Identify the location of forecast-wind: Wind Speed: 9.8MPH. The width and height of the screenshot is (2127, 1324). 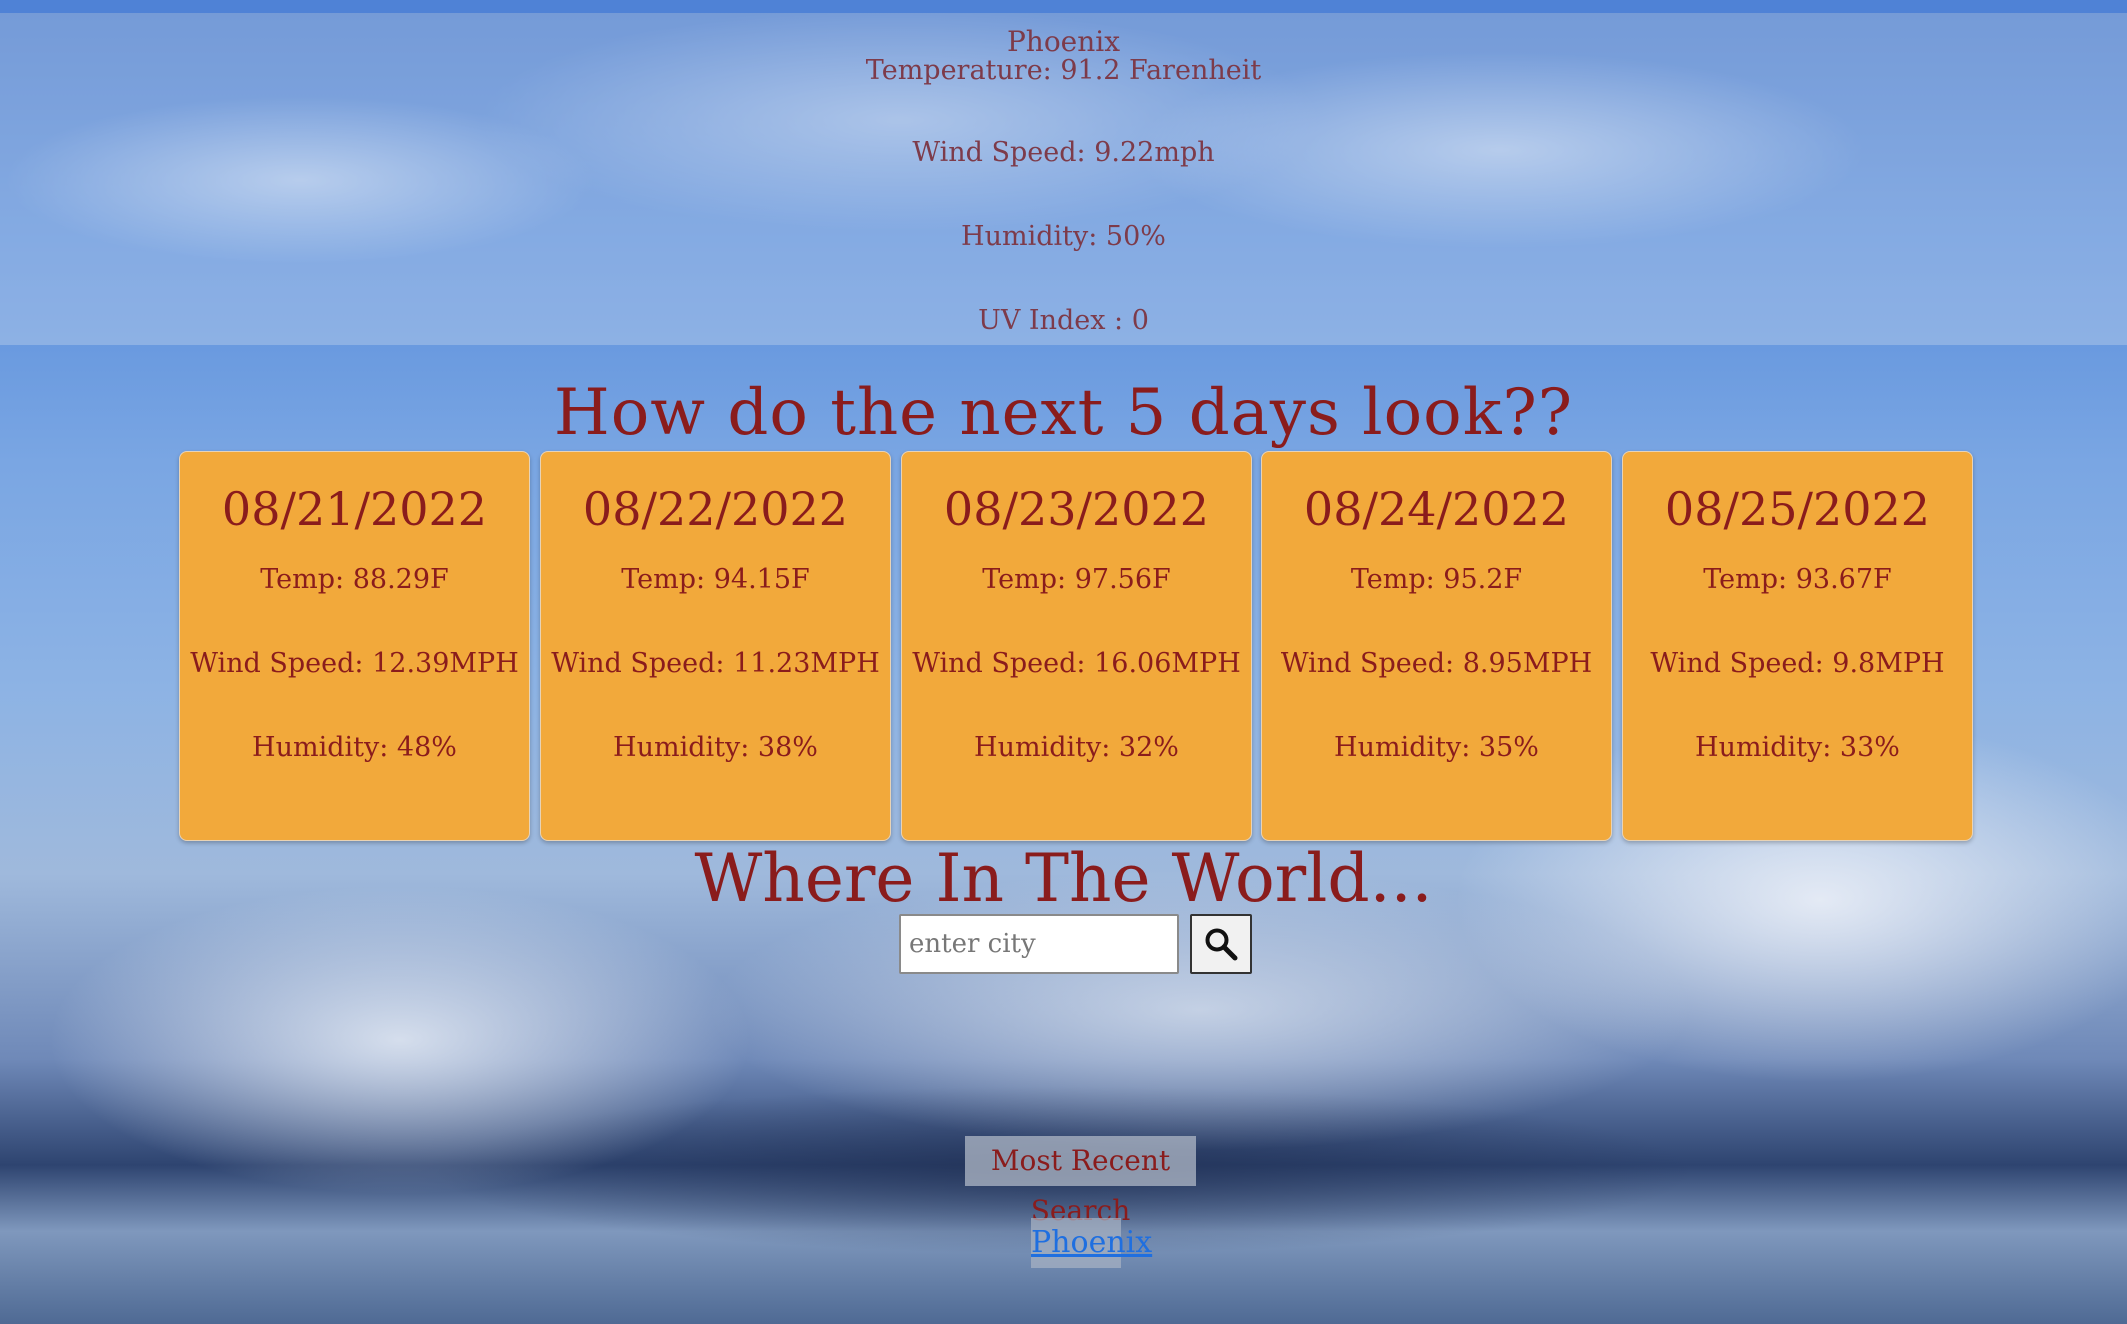
(1797, 663).